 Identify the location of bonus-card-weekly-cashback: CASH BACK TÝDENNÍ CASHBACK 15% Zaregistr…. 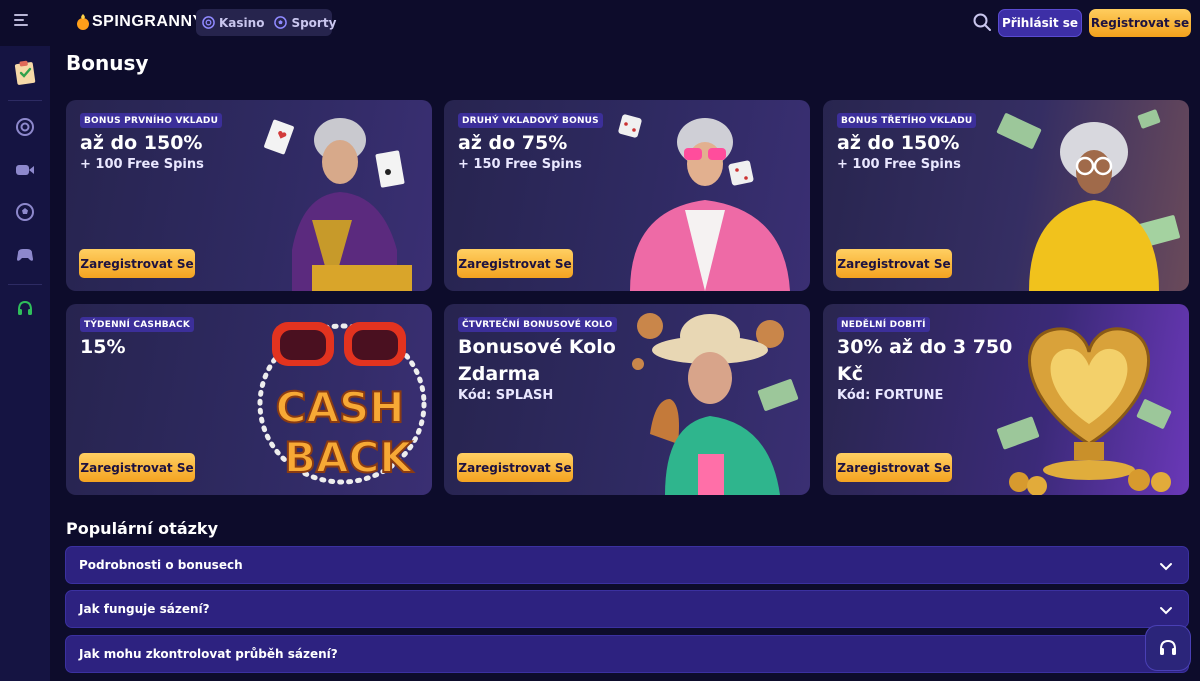
(249, 399).